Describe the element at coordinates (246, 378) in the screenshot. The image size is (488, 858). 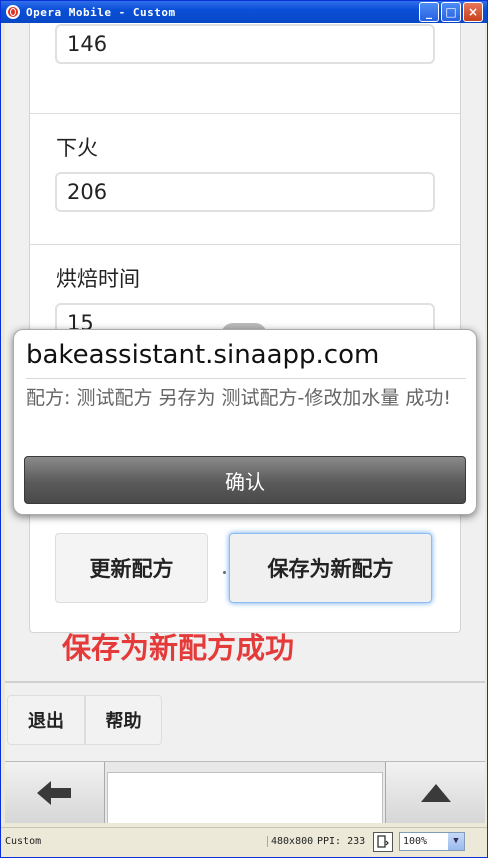
I see `dialog-separator` at that location.